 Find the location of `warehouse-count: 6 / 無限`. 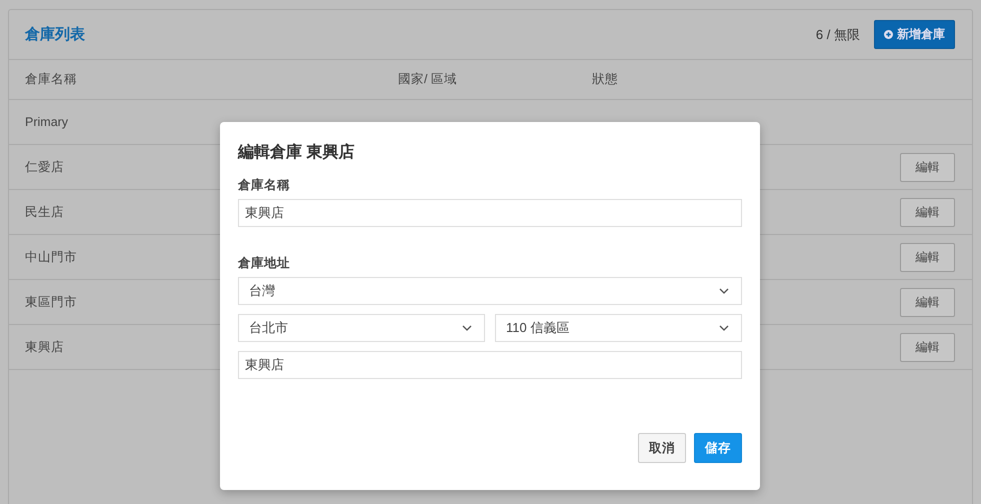

warehouse-count: 6 / 無限 is located at coordinates (838, 35).